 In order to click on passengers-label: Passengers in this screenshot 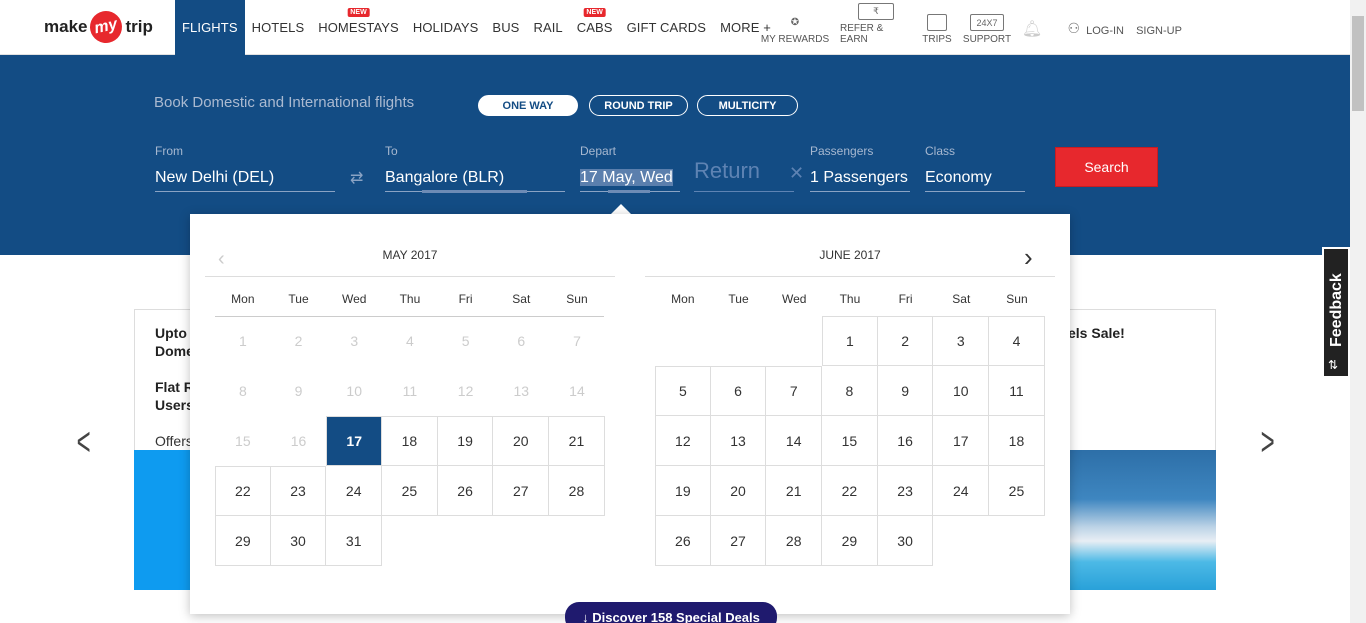, I will do `click(842, 151)`.